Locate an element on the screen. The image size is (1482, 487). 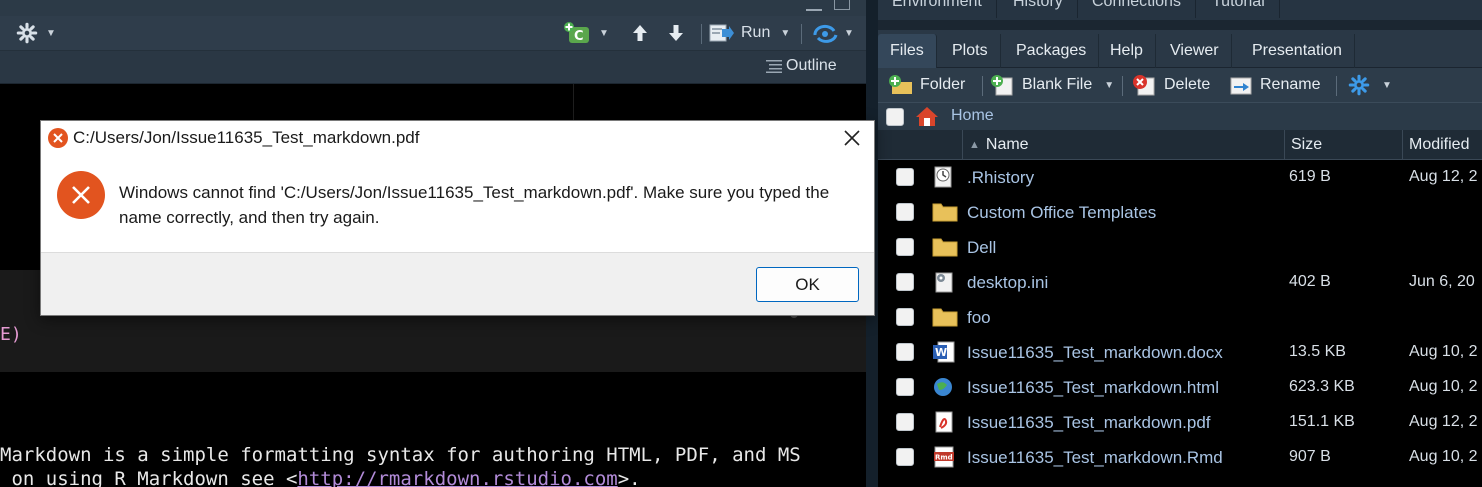
file-row: desktop.ini 402 B Jun 6, 20 is located at coordinates (1180, 282).